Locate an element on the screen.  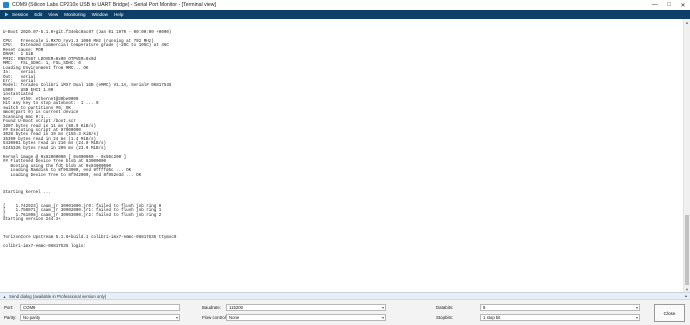
close-window-button: ✕ is located at coordinates (683, 5).